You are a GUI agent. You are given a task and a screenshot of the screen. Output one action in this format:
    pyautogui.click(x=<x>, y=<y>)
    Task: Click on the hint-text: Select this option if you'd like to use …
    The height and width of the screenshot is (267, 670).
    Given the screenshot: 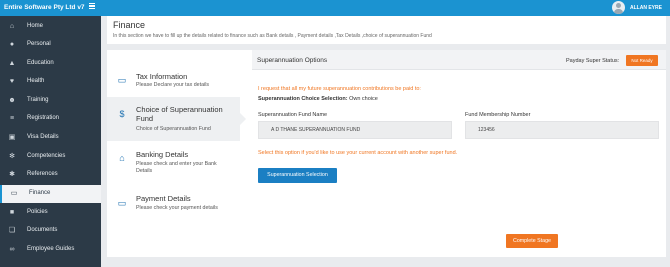 What is the action you would take?
    pyautogui.click(x=358, y=153)
    